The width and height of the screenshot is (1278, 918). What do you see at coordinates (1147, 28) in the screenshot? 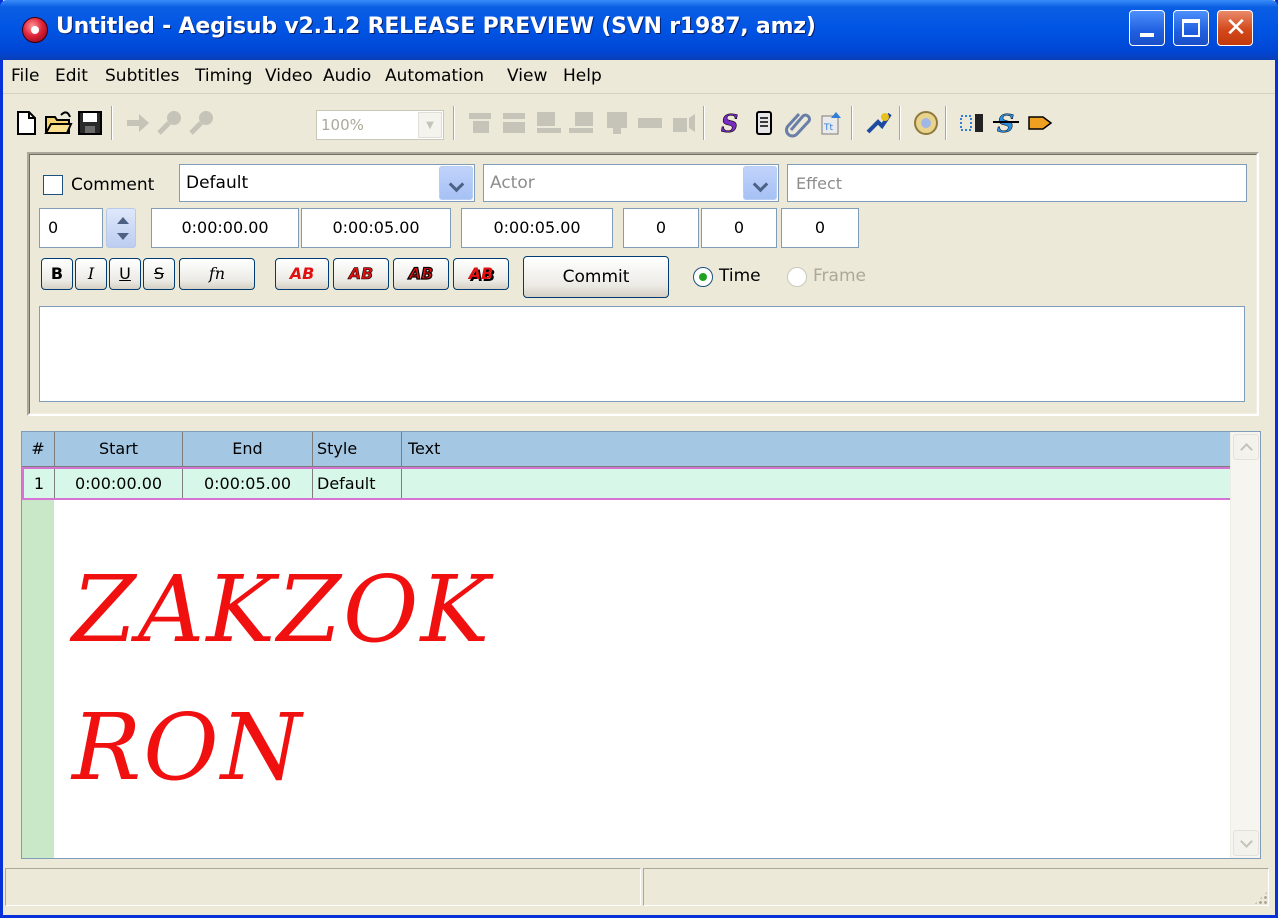
I see `minimize-button` at bounding box center [1147, 28].